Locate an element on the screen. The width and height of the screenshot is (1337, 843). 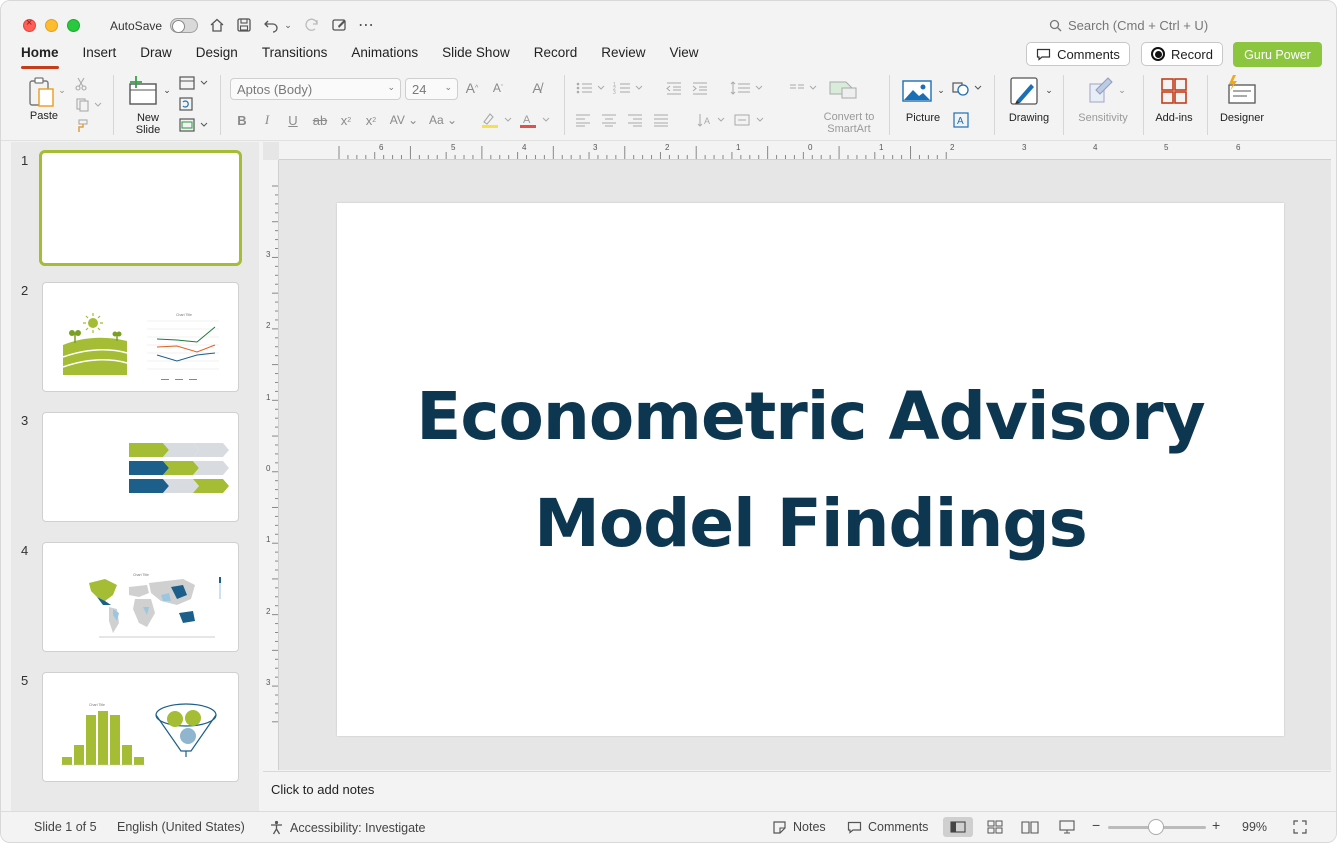
minimize-window-button is located at coordinates (51, 25).